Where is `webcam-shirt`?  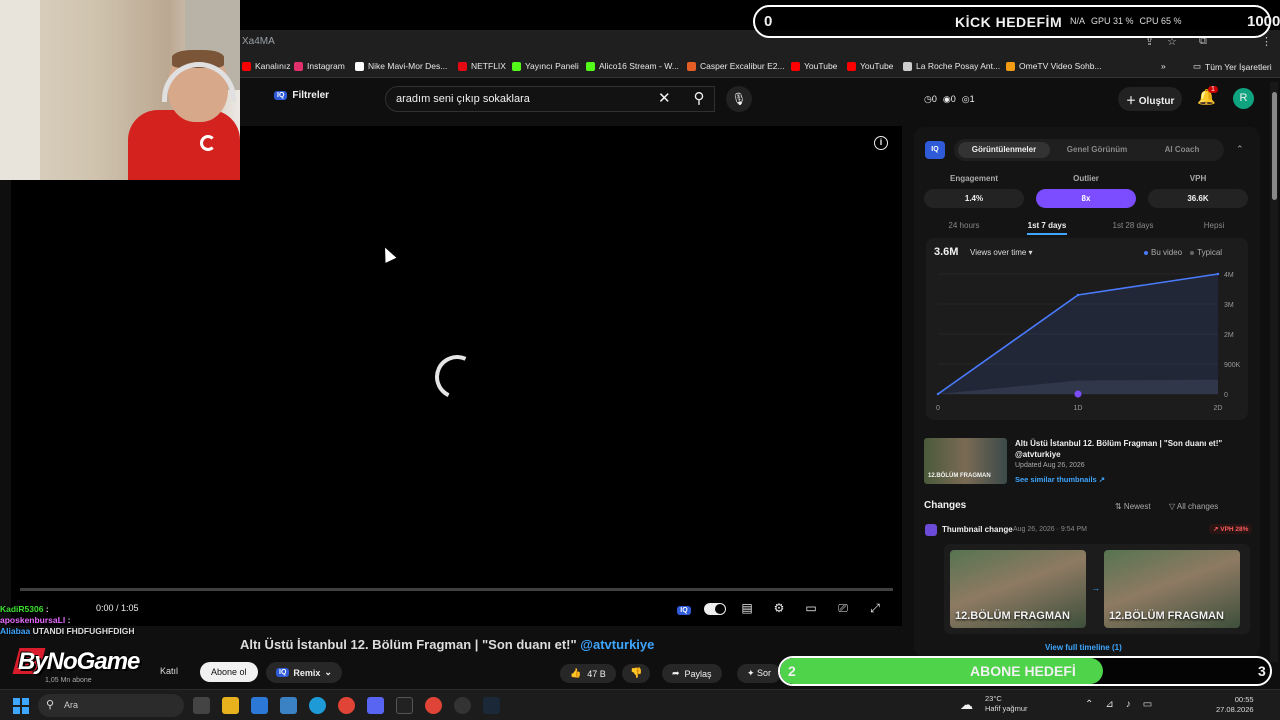
webcam-shirt is located at coordinates (184, 145).